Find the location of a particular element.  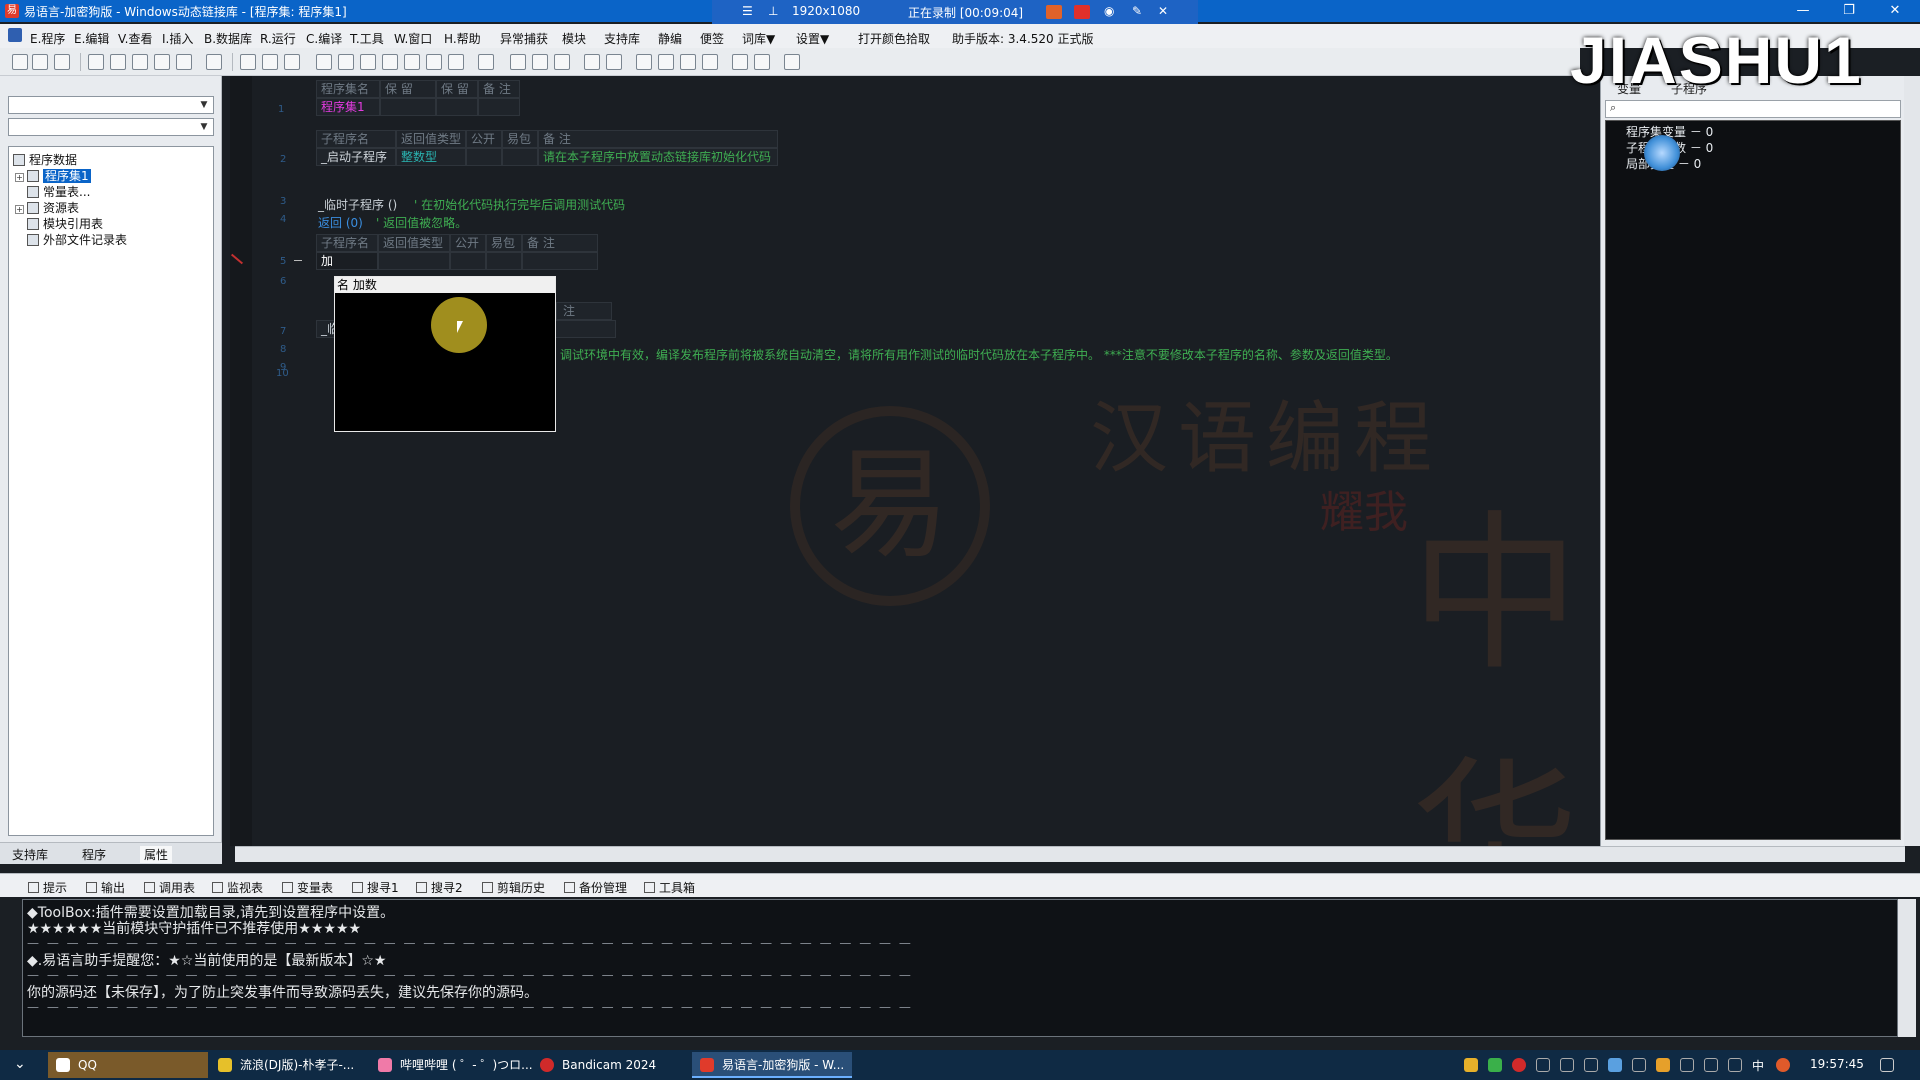

speaker-icon is located at coordinates (762, 62).